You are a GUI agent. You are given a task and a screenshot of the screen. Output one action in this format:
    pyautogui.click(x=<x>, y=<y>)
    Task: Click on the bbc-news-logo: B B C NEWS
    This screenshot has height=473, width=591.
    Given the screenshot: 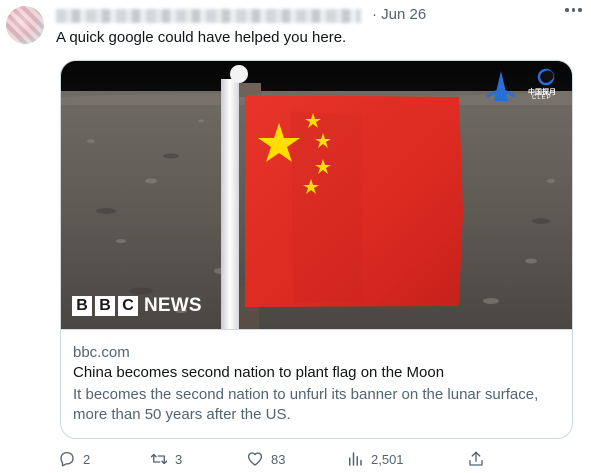 What is the action you would take?
    pyautogui.click(x=137, y=306)
    